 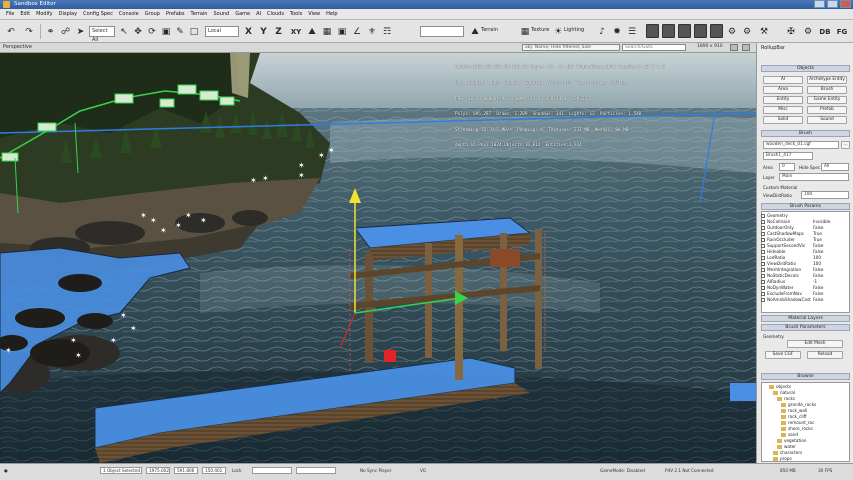 I want to click on menu-display: Display, so click(x=68, y=14).